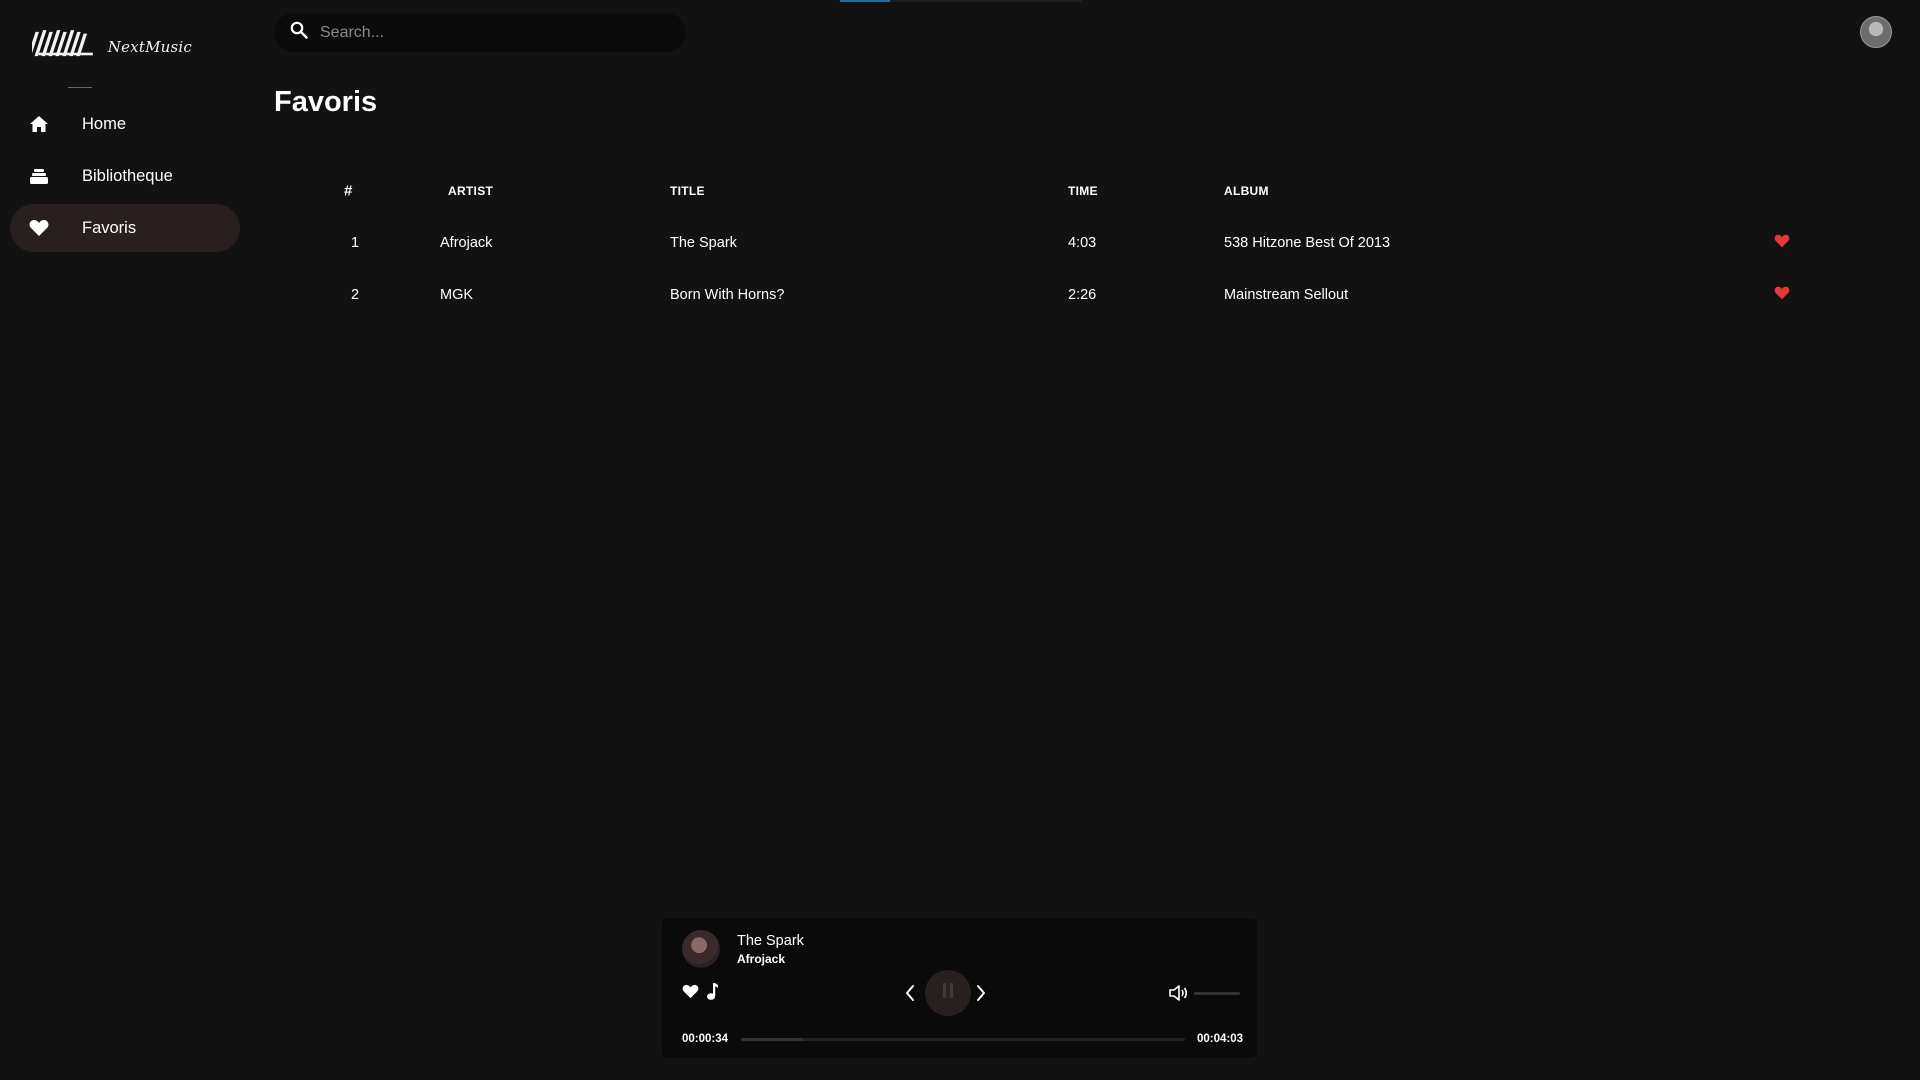  What do you see at coordinates (705, 1039) in the screenshot?
I see `current-time: 00:00:34` at bounding box center [705, 1039].